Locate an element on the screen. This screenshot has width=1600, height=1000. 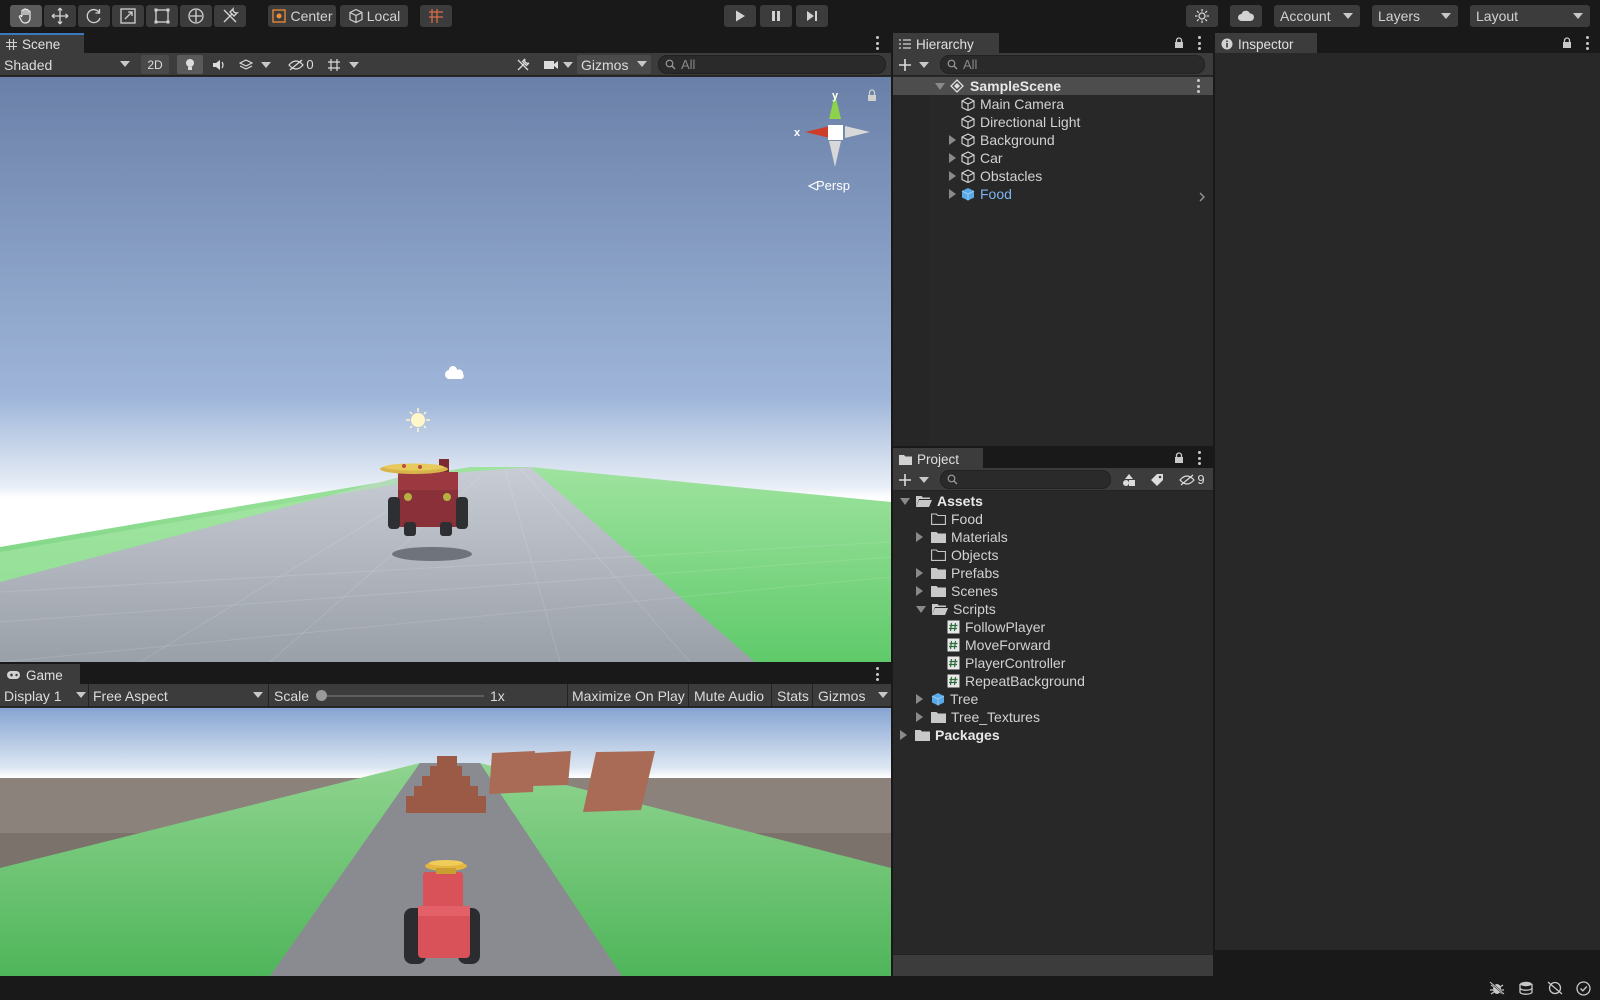
scale-tool-button is located at coordinates (128, 16).